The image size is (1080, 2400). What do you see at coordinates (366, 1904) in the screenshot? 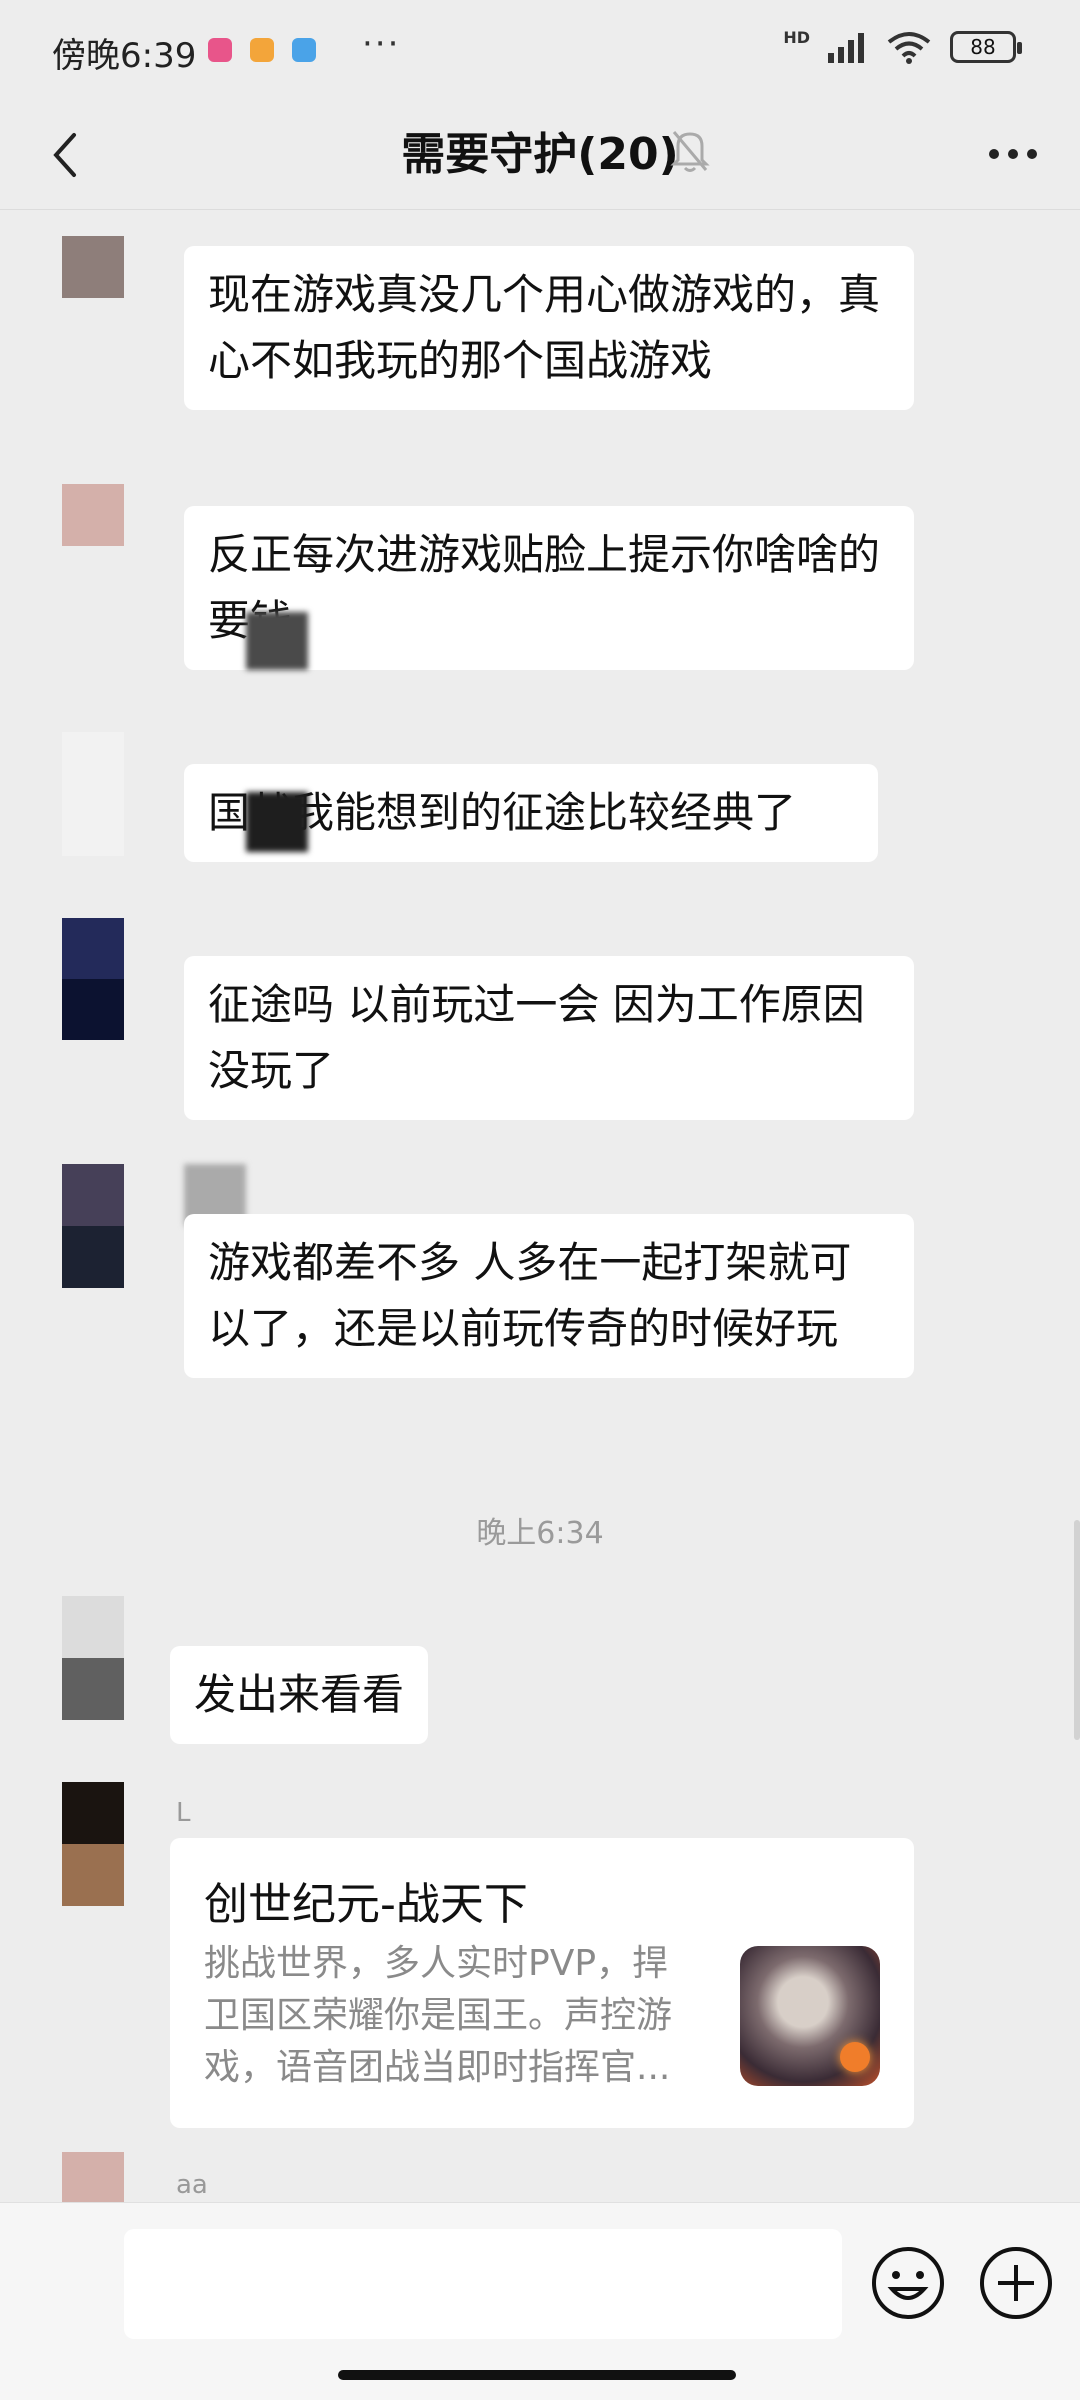
I see `card-title: 创世纪元-战天下` at bounding box center [366, 1904].